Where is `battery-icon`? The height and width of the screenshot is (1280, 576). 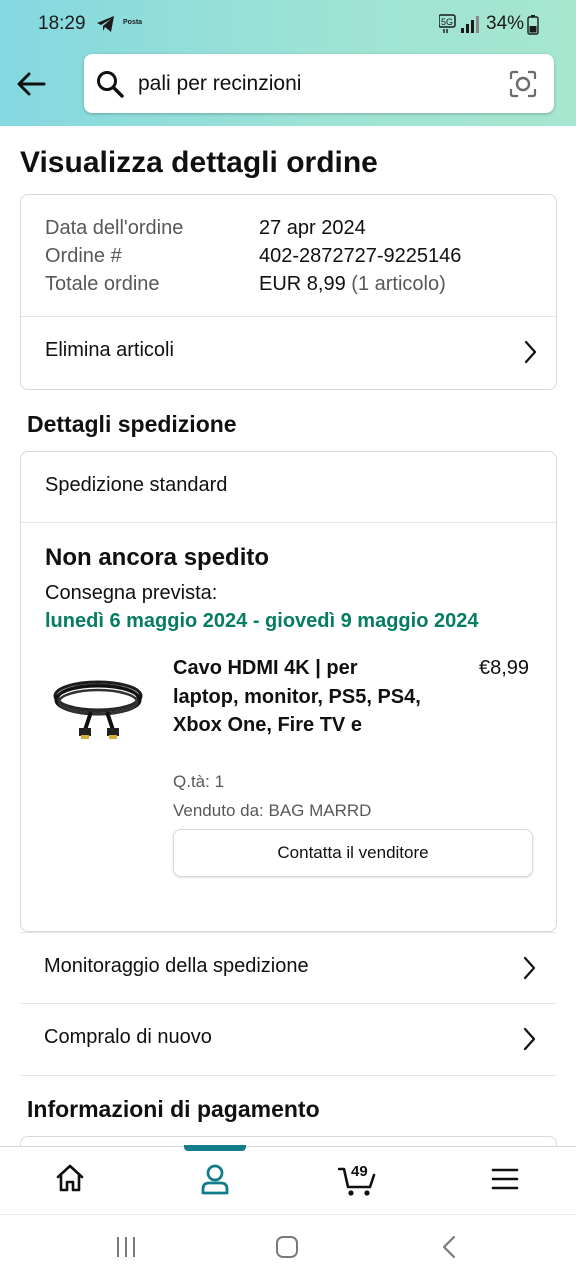 battery-icon is located at coordinates (533, 25).